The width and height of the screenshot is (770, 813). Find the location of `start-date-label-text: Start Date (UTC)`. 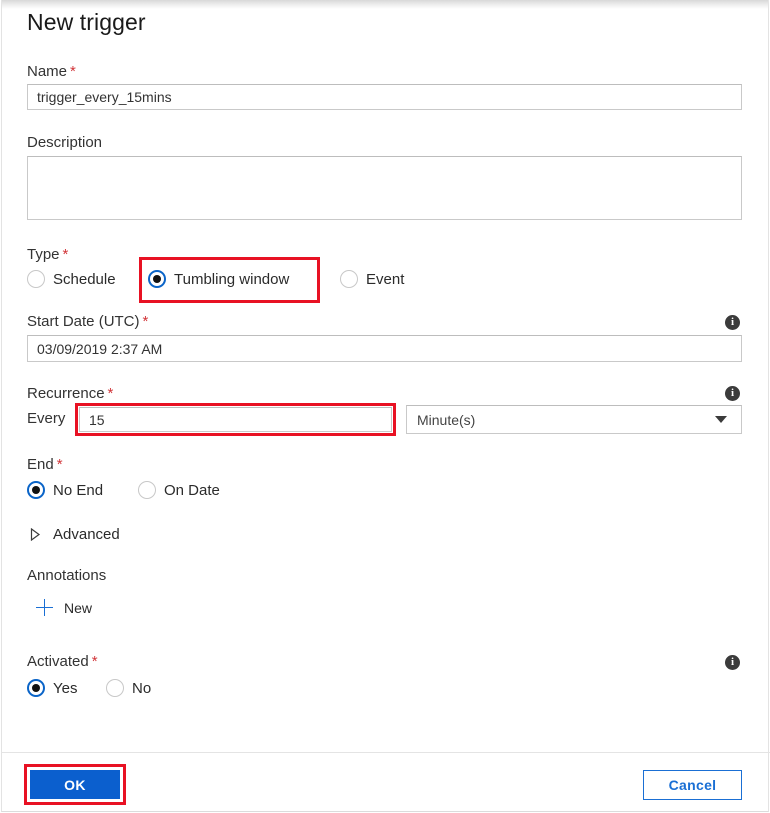

start-date-label-text: Start Date (UTC) is located at coordinates (83, 321).